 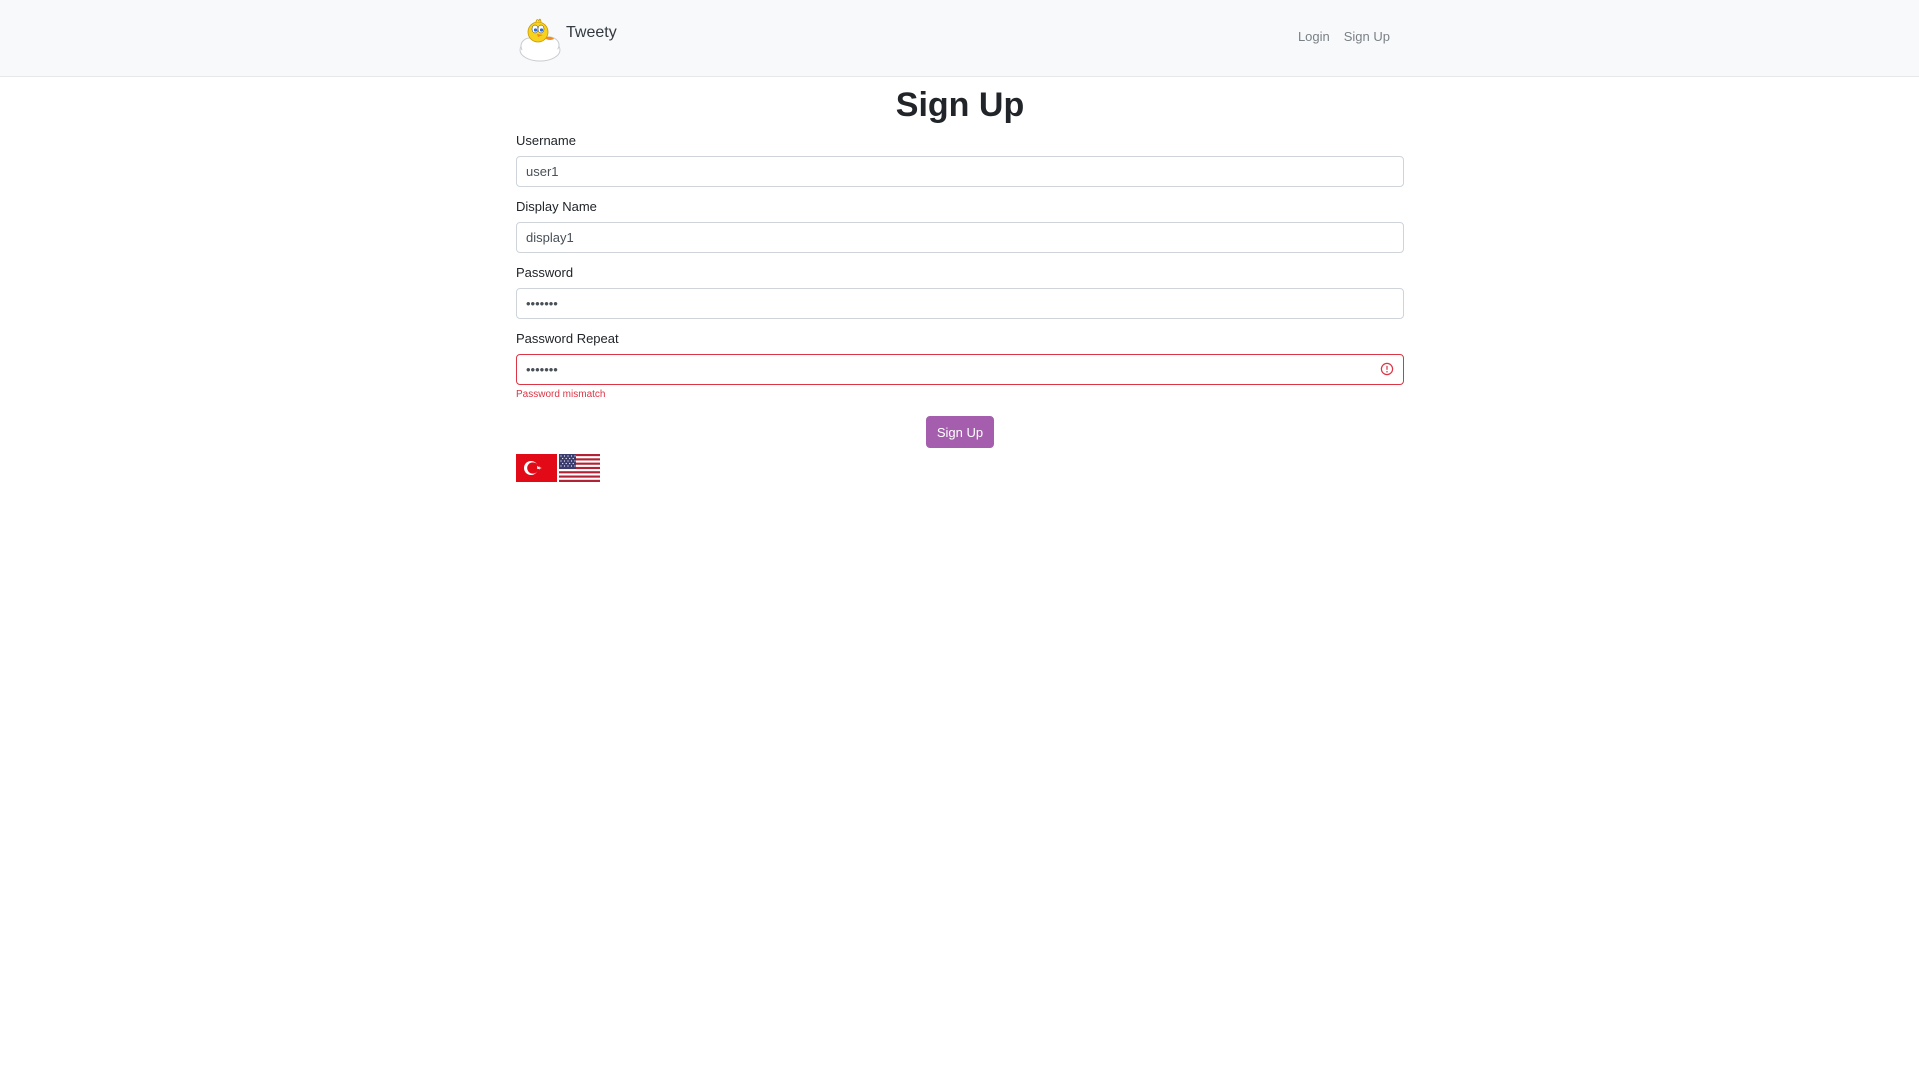 I want to click on password-repeat-wrap, so click(x=960, y=369).